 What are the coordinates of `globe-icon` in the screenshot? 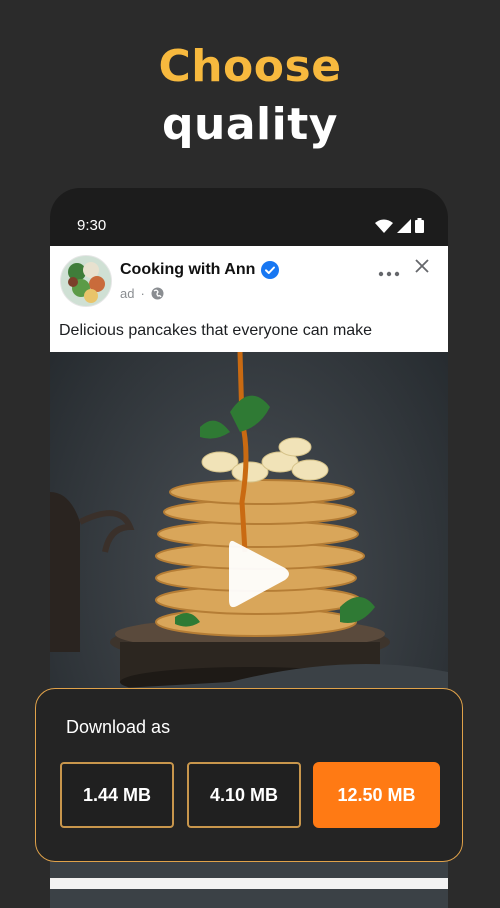 It's located at (157, 293).